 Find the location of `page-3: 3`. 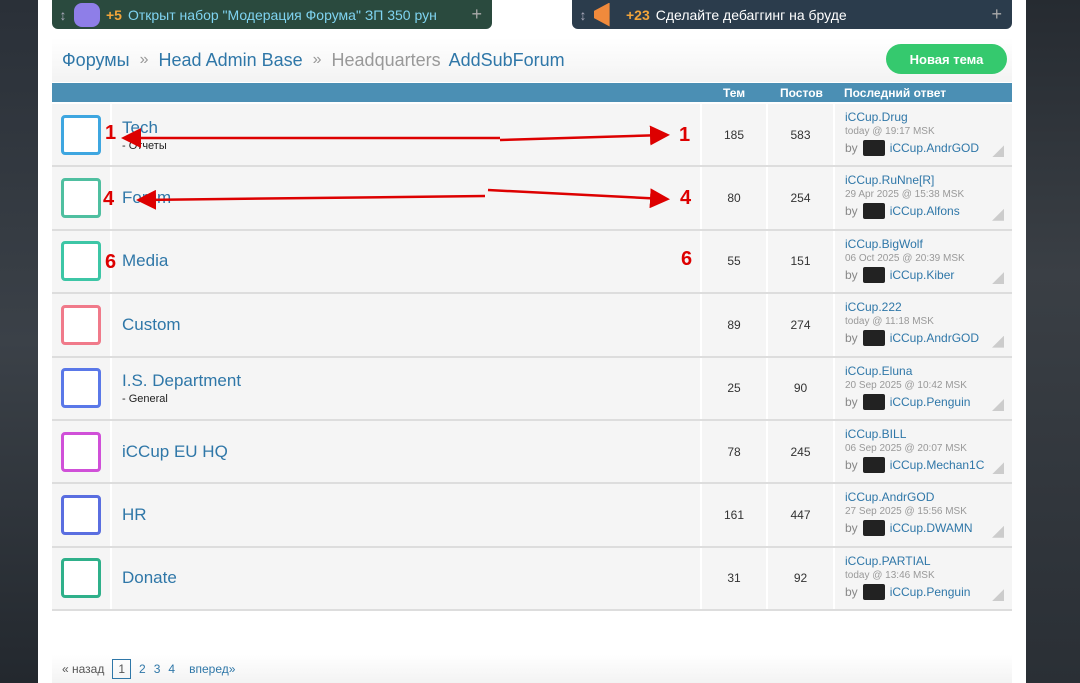

page-3: 3 is located at coordinates (157, 669).